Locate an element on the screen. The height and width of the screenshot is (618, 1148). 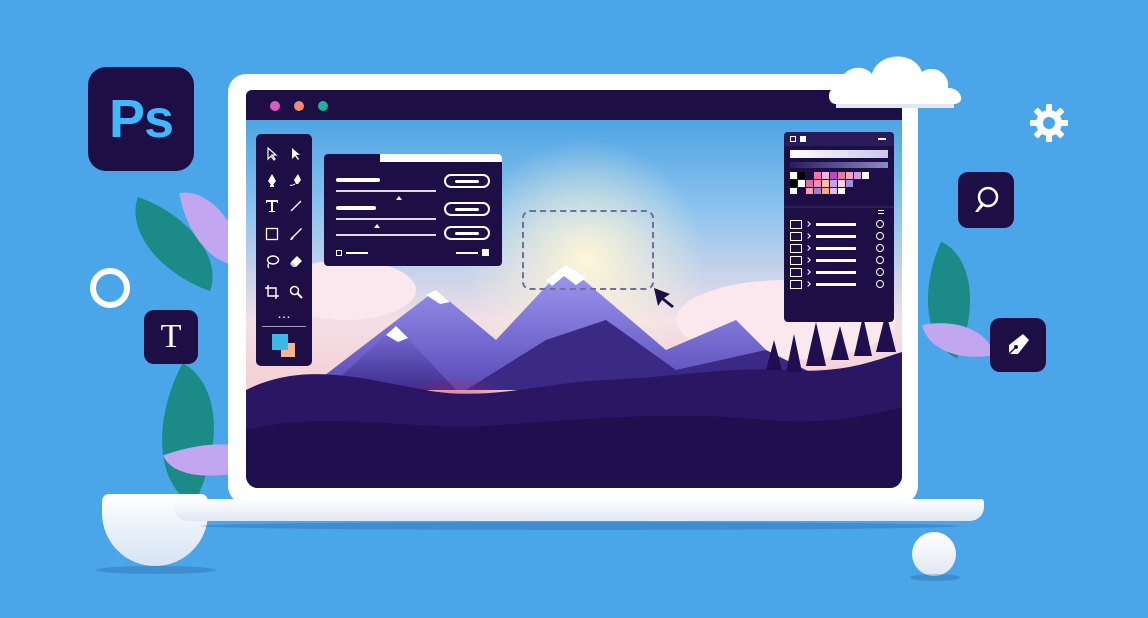
layers-panel-divider is located at coordinates (839, 207).